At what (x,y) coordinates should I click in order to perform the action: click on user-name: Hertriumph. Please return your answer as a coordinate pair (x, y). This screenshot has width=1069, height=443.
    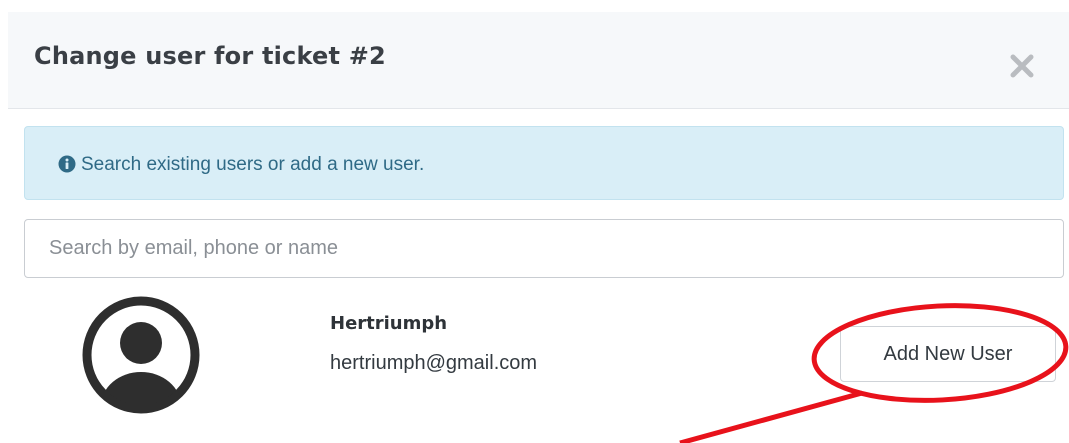
    Looking at the image, I should click on (389, 323).